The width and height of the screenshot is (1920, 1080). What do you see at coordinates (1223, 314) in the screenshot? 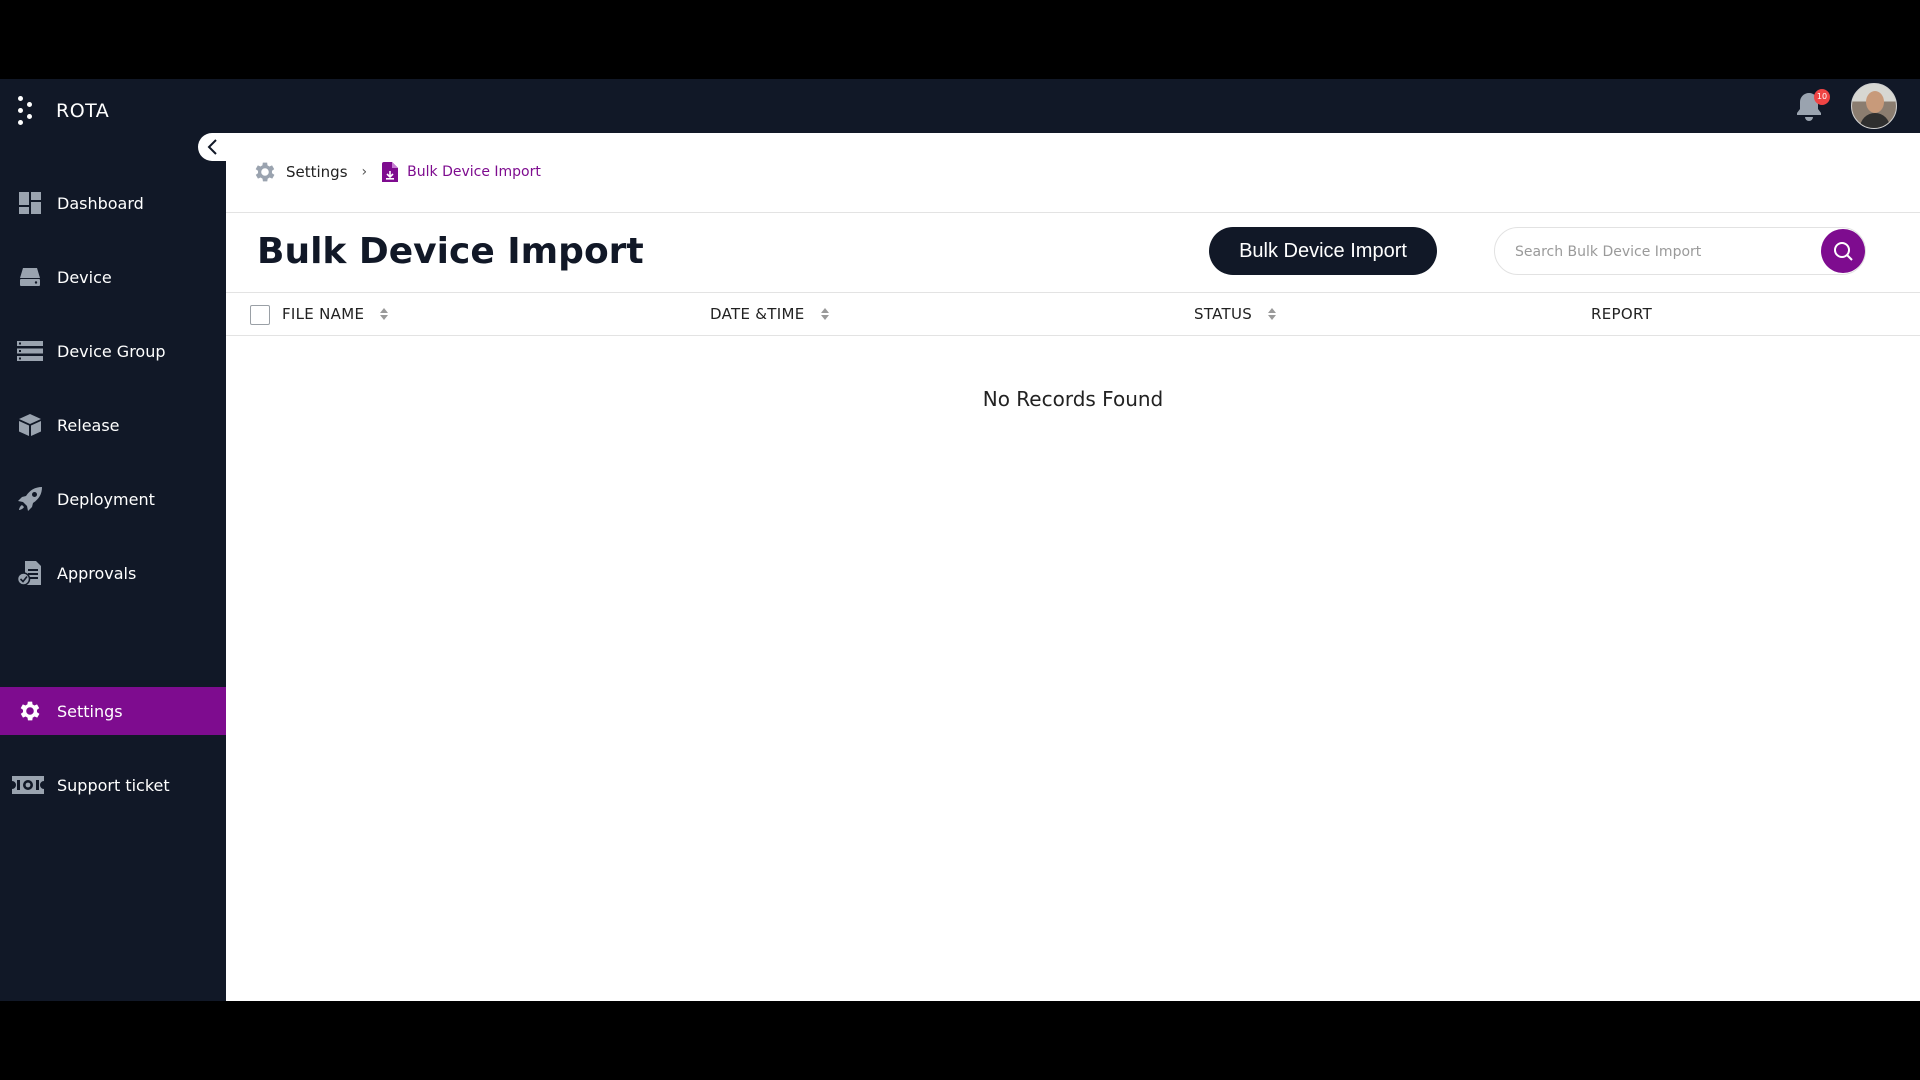
I see `column-label: STATUS` at bounding box center [1223, 314].